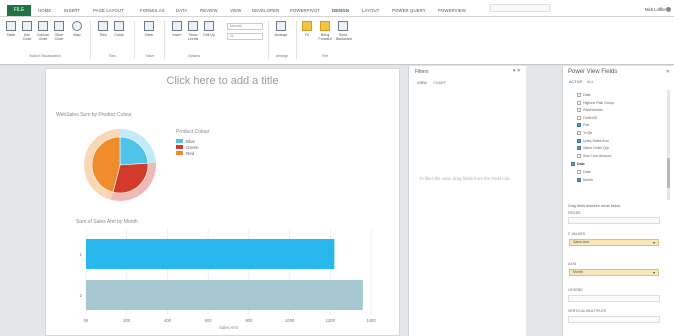 This screenshot has height=336, width=674. Describe the element at coordinates (59, 33) in the screenshot. I see `other-chart-button: Other Chart` at that location.